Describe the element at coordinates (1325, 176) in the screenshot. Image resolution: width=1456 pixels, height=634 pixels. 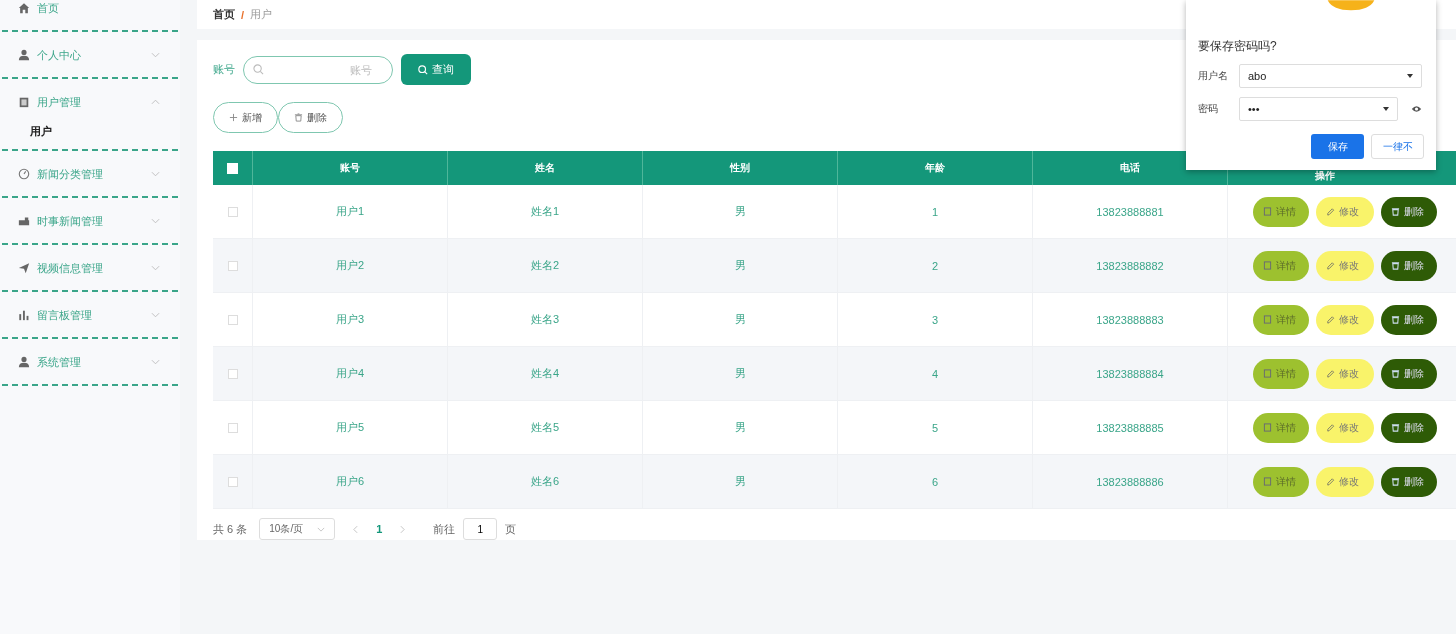
I see `column-header: 操作` at that location.